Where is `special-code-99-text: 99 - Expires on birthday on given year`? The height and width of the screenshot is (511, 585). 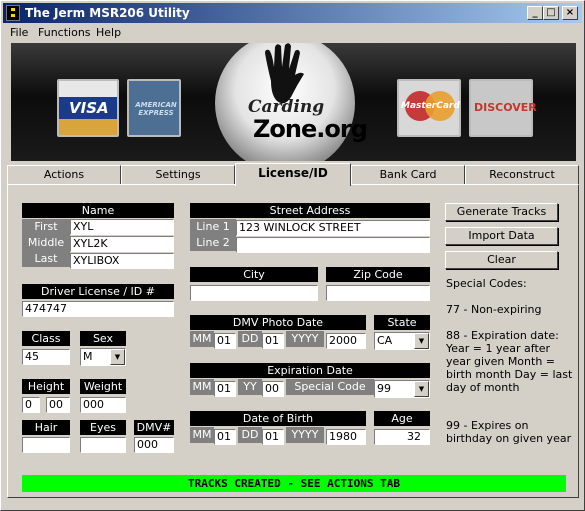
special-code-99-text: 99 - Expires on birthday on given year is located at coordinates (509, 432).